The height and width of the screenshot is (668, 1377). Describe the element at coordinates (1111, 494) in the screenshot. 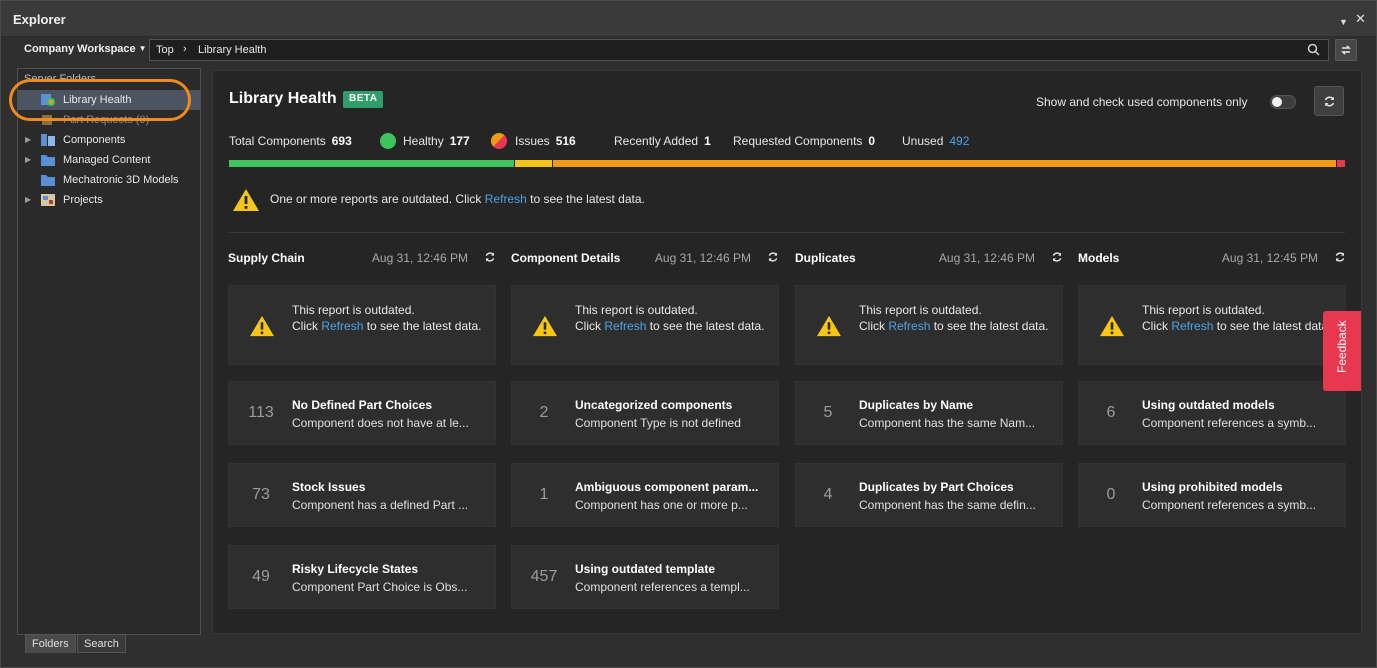

I see `card-count: 0` at that location.